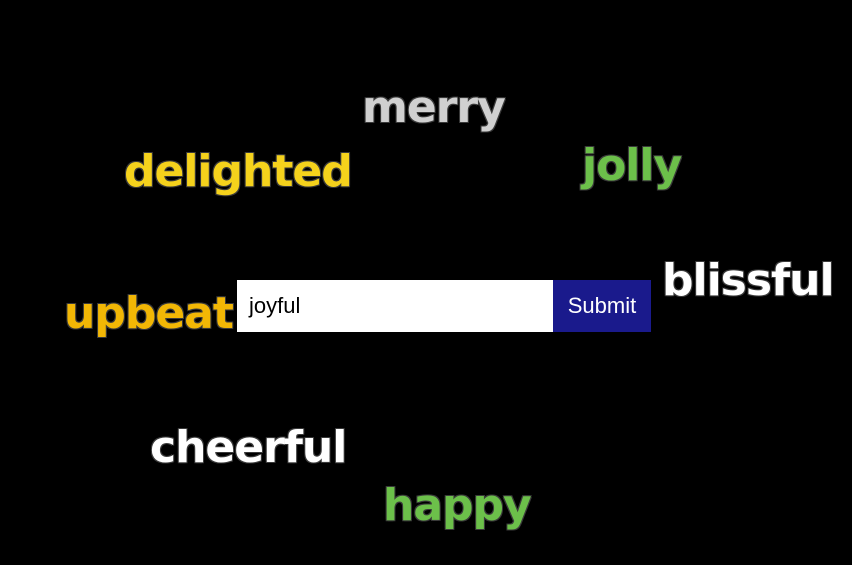 The height and width of the screenshot is (565, 852). What do you see at coordinates (457, 505) in the screenshot?
I see `word-happy: happy` at bounding box center [457, 505].